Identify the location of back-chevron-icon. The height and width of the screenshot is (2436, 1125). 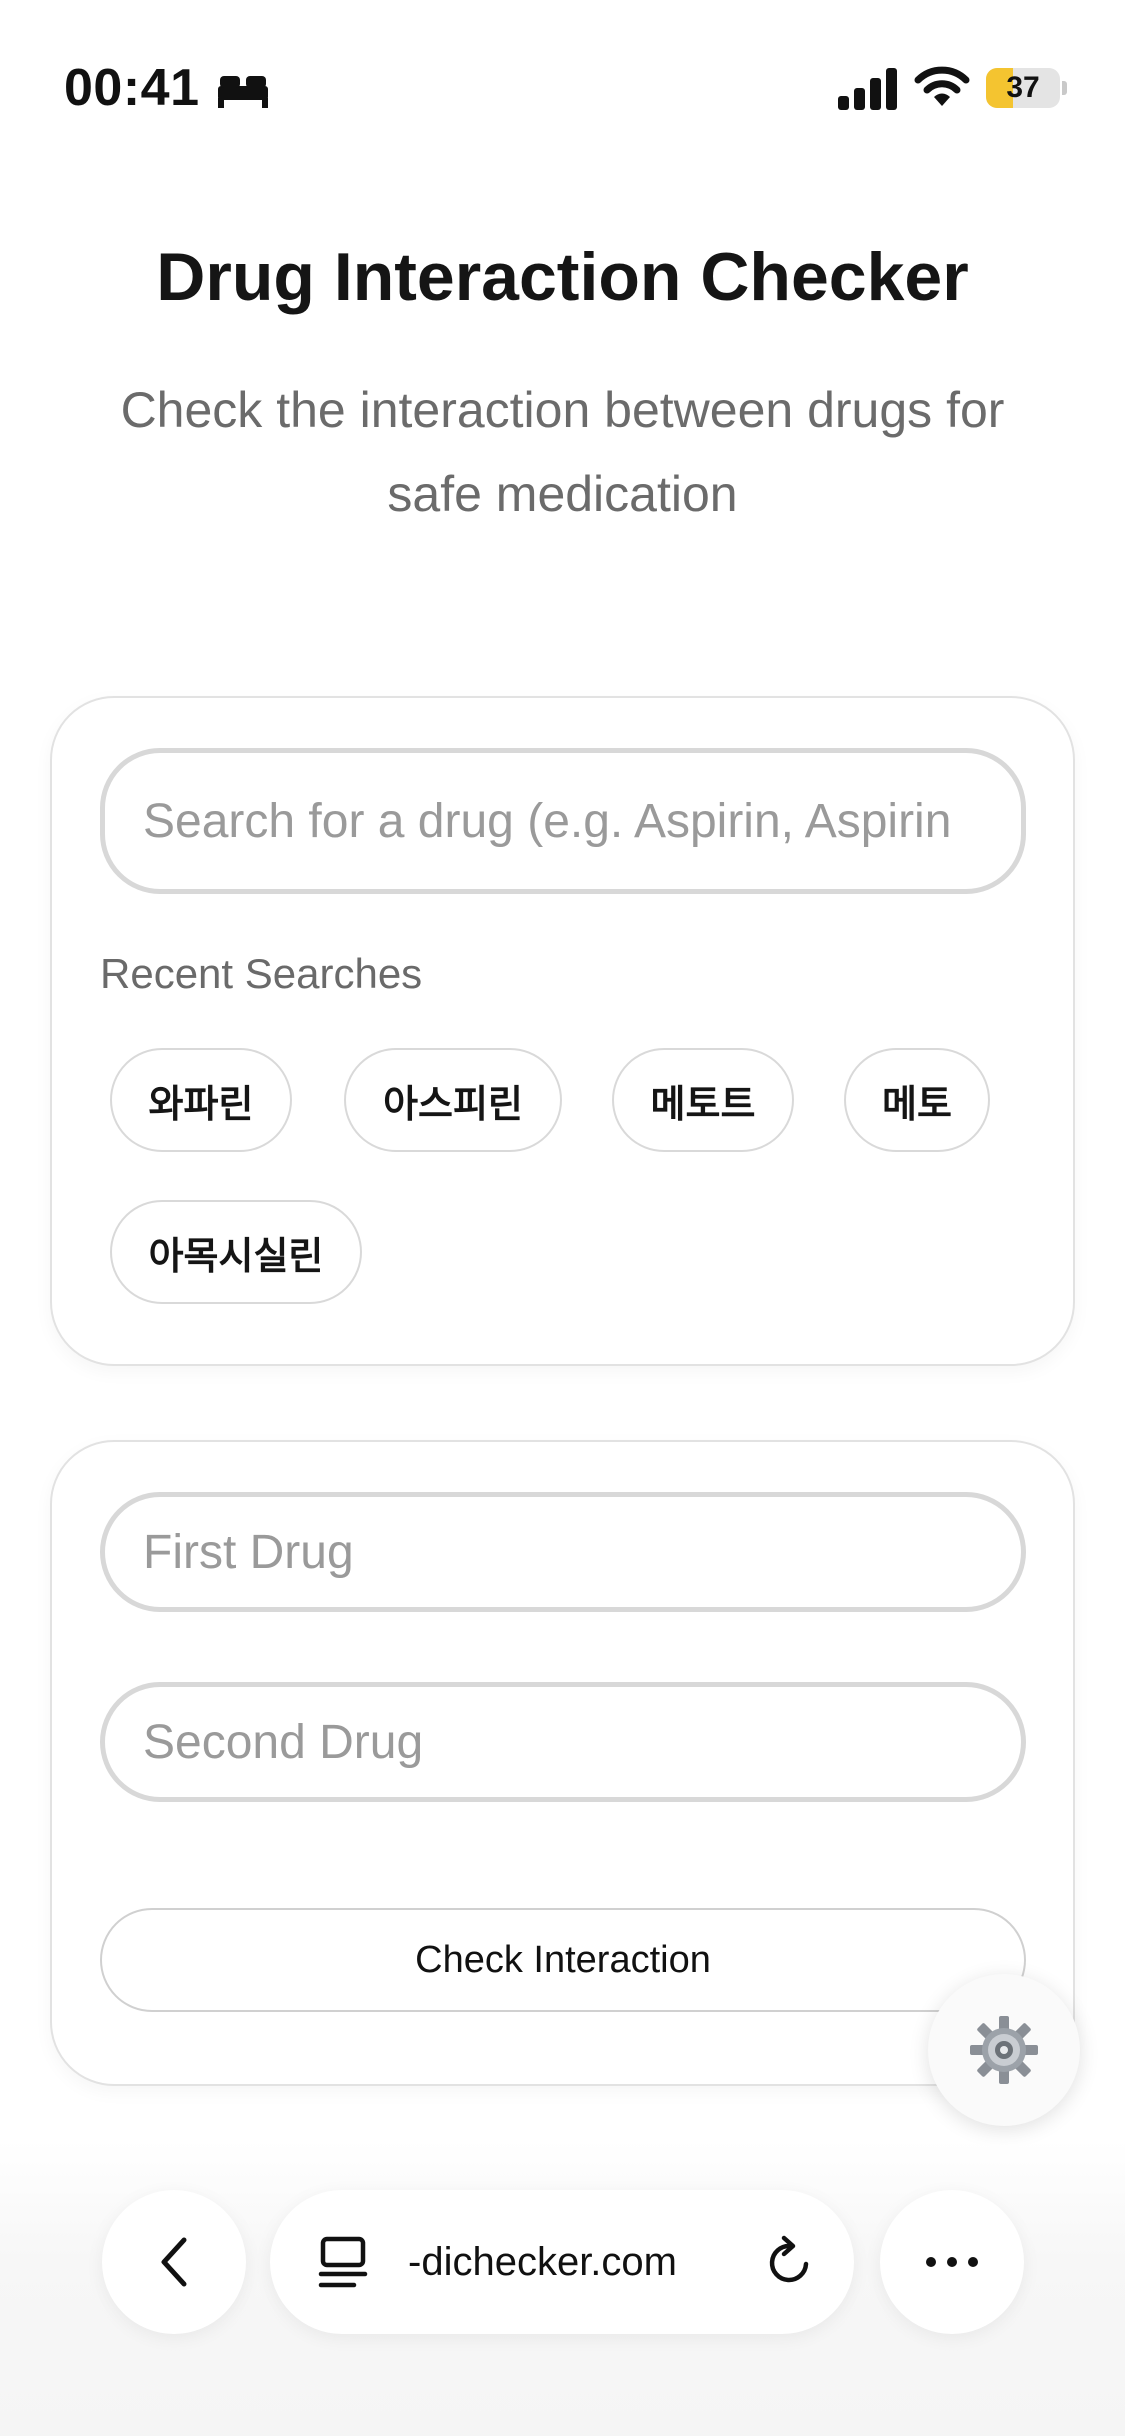
(174, 2262).